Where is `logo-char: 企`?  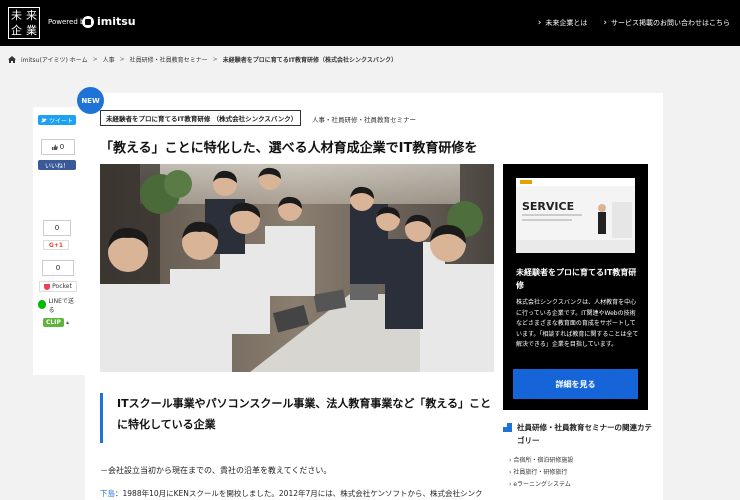
logo-char: 企 is located at coordinates (16, 30).